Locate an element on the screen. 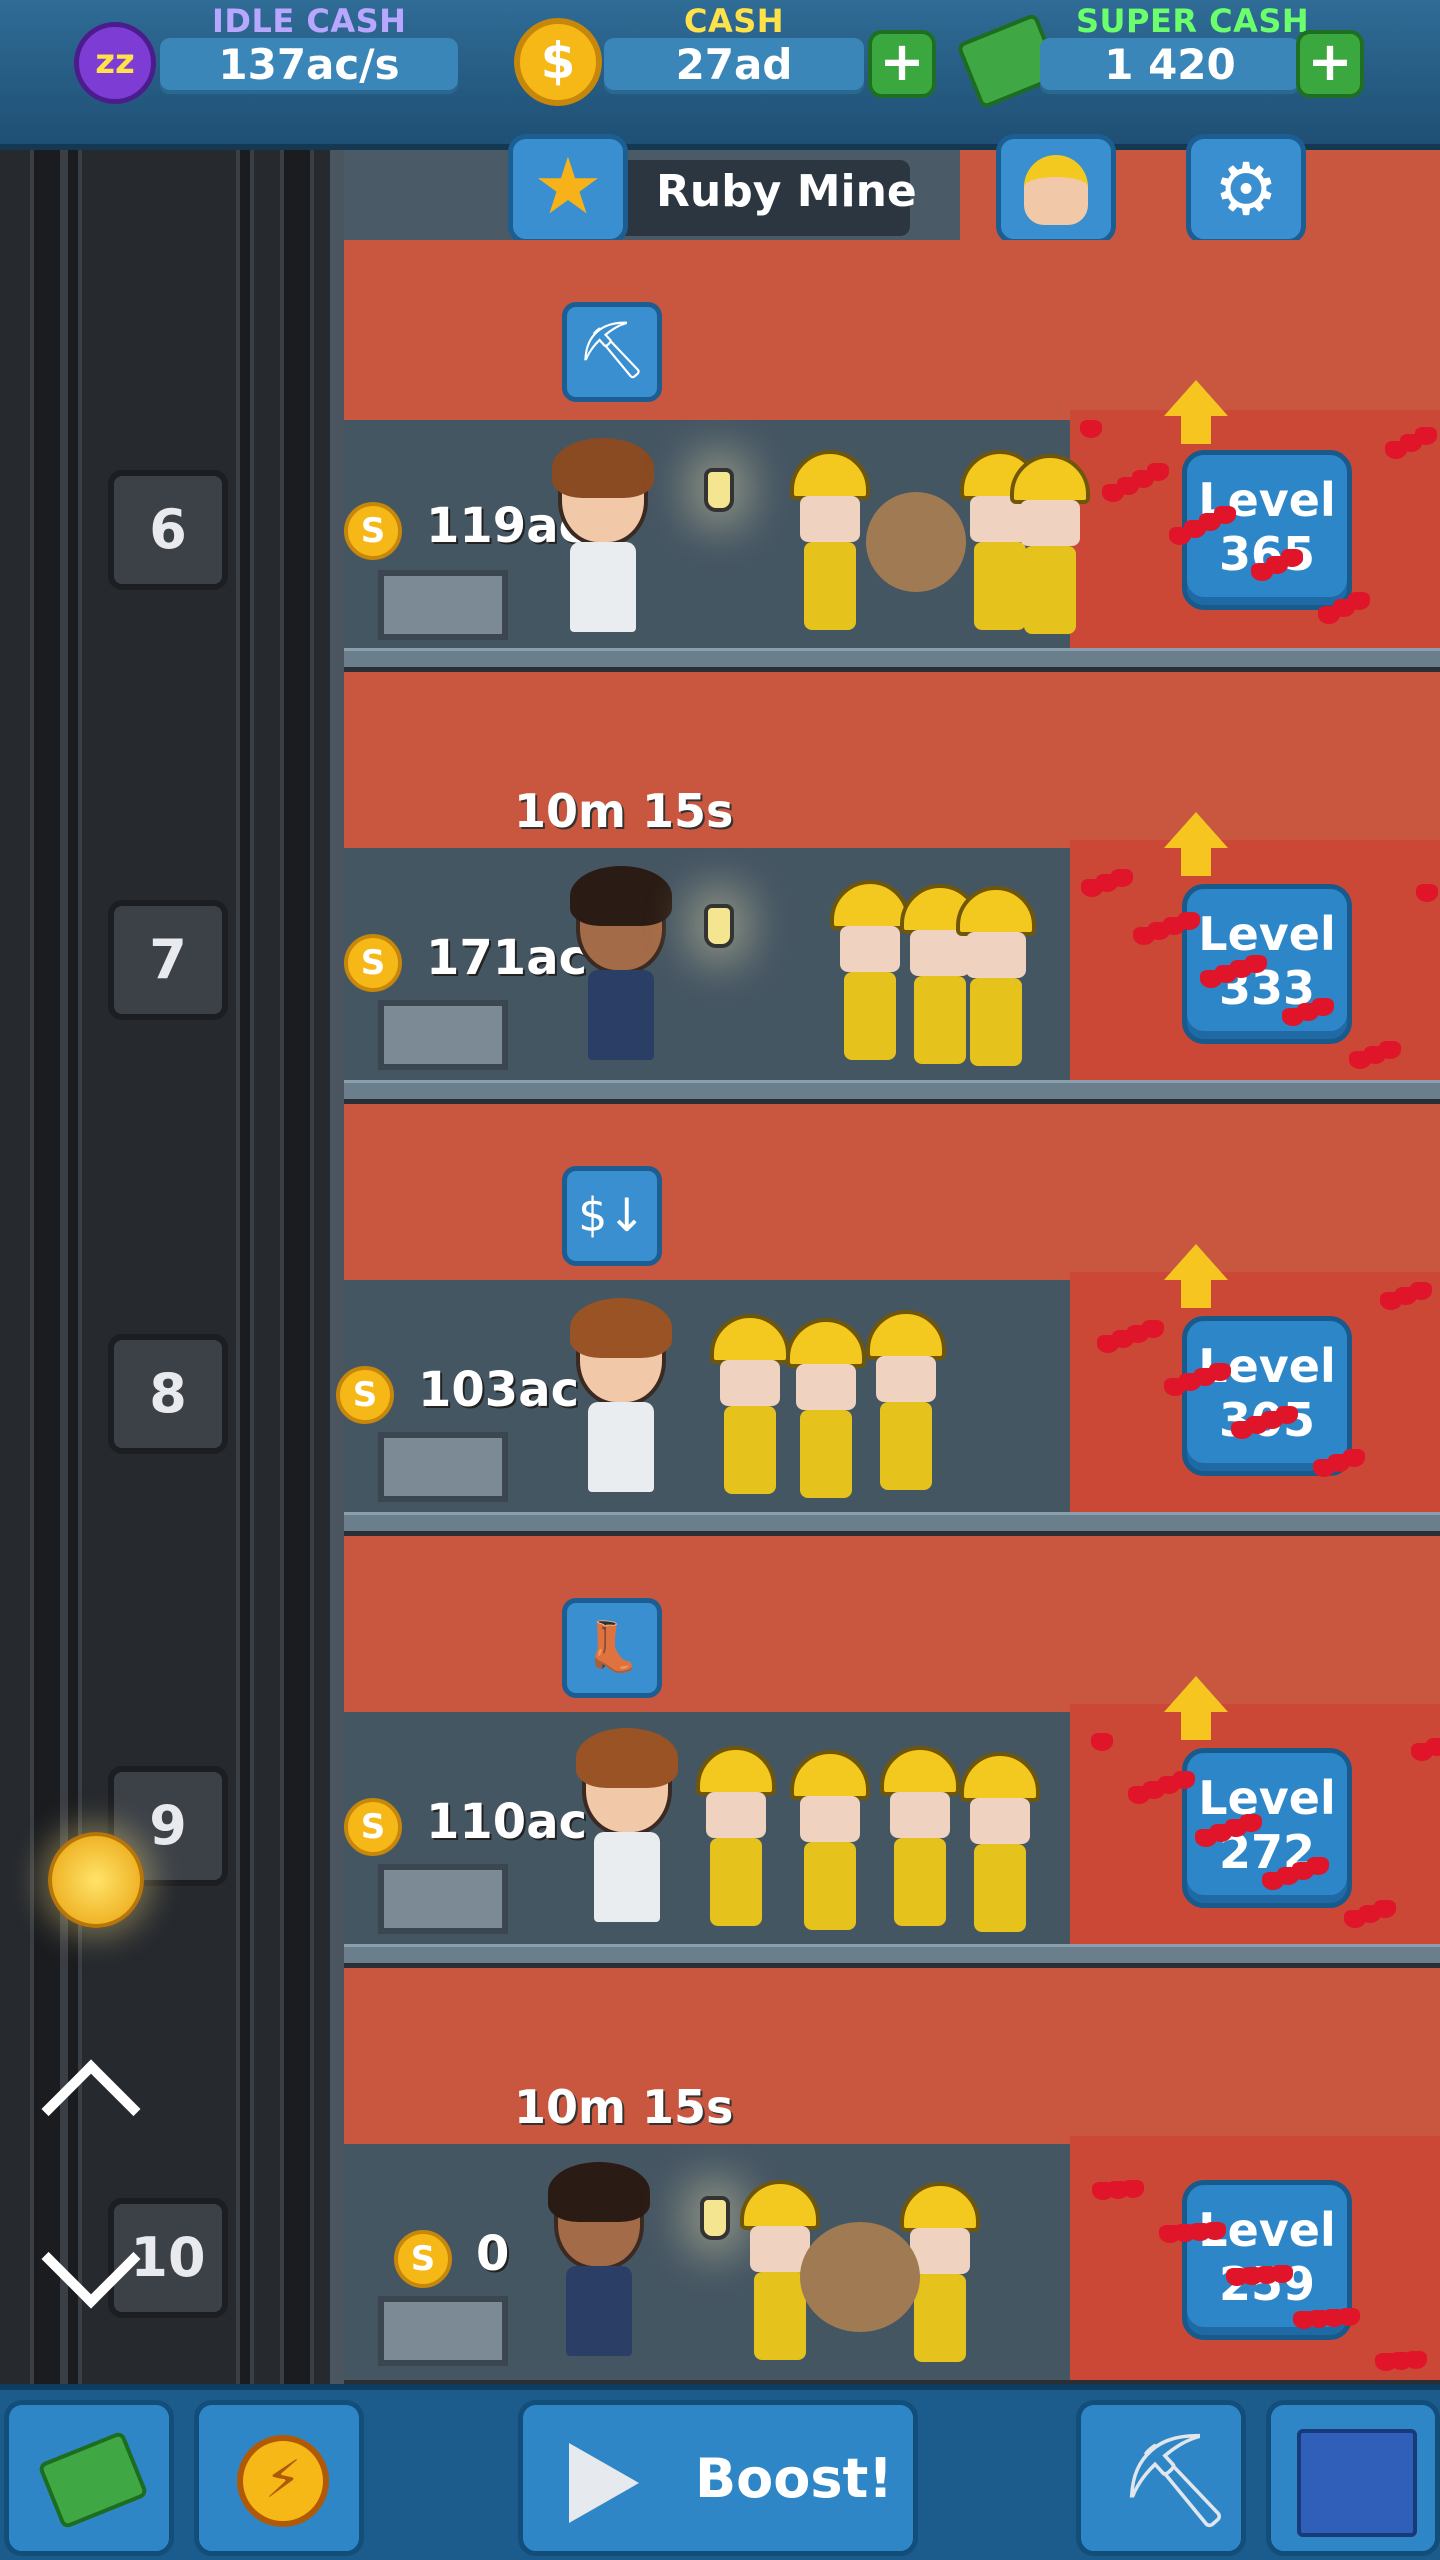 Image resolution: width=1440 pixels, height=2560 pixels. pickaxe-shovel-icon: ⛏ is located at coordinates (1175, 2480).